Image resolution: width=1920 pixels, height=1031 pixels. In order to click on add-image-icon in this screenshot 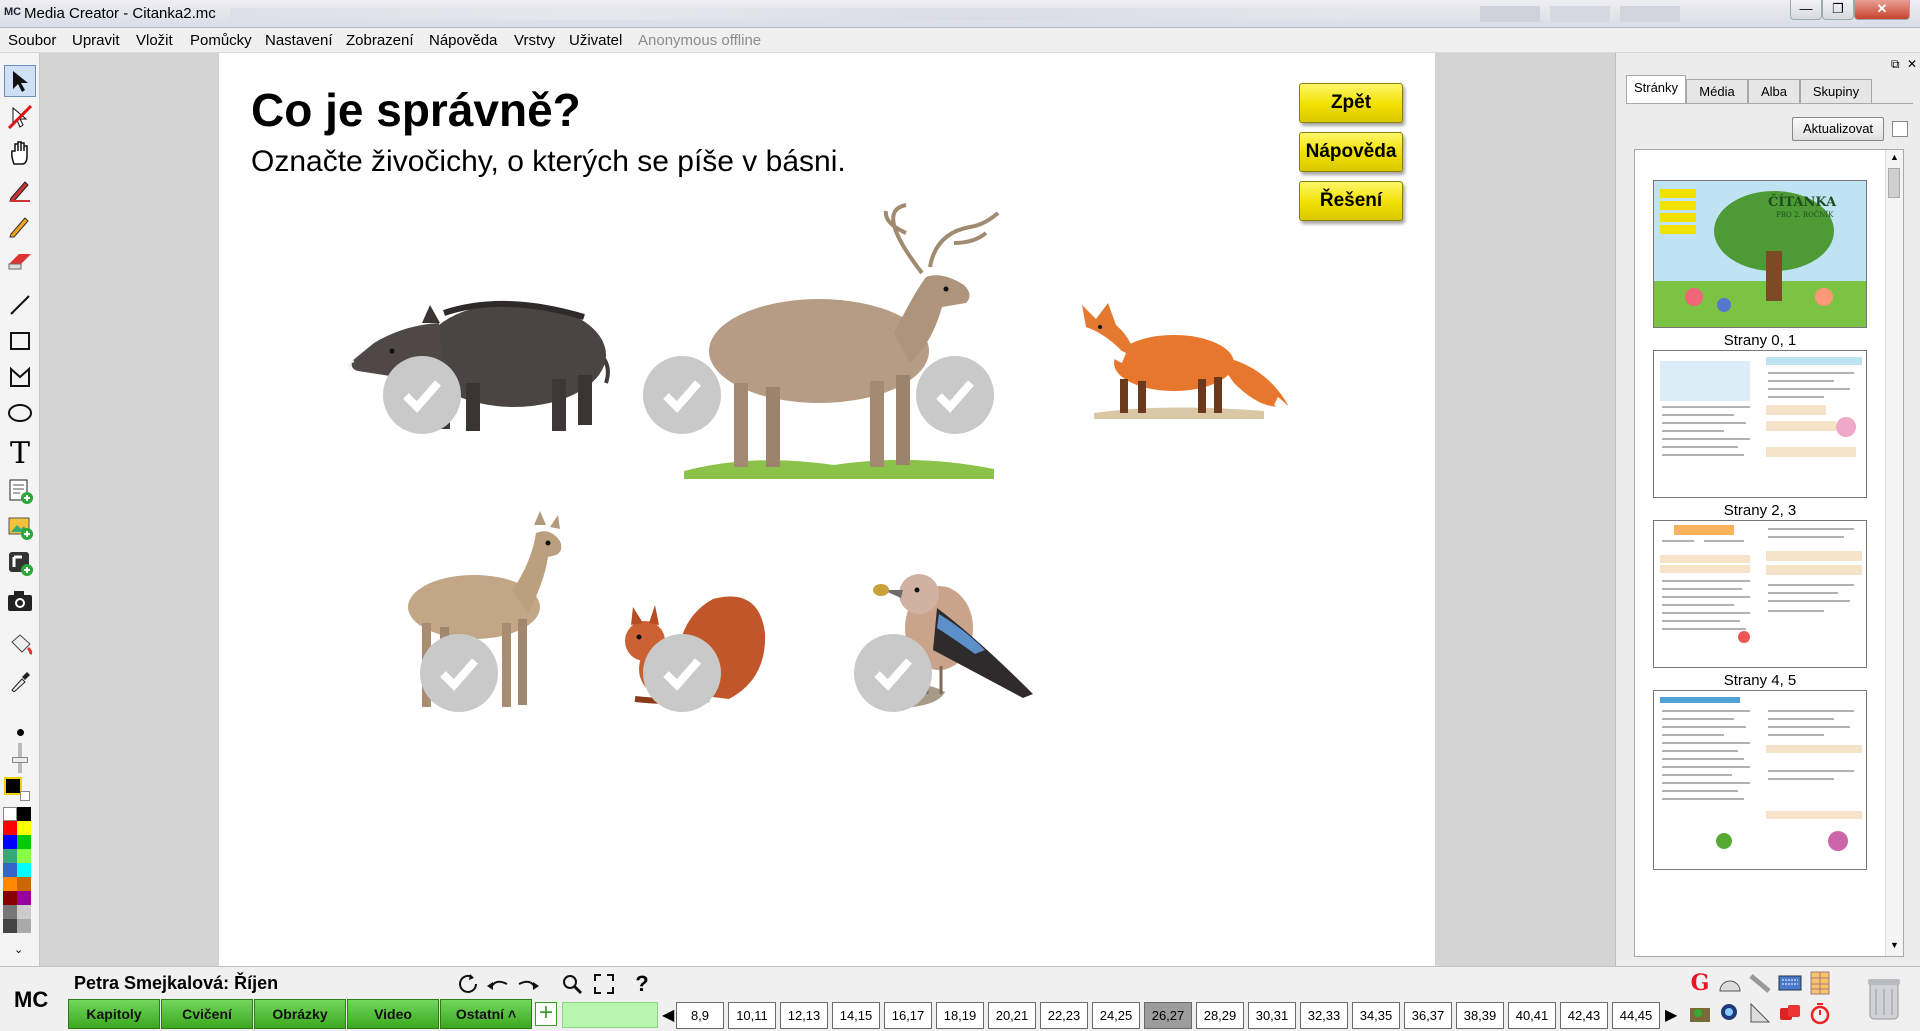, I will do `click(20, 527)`.